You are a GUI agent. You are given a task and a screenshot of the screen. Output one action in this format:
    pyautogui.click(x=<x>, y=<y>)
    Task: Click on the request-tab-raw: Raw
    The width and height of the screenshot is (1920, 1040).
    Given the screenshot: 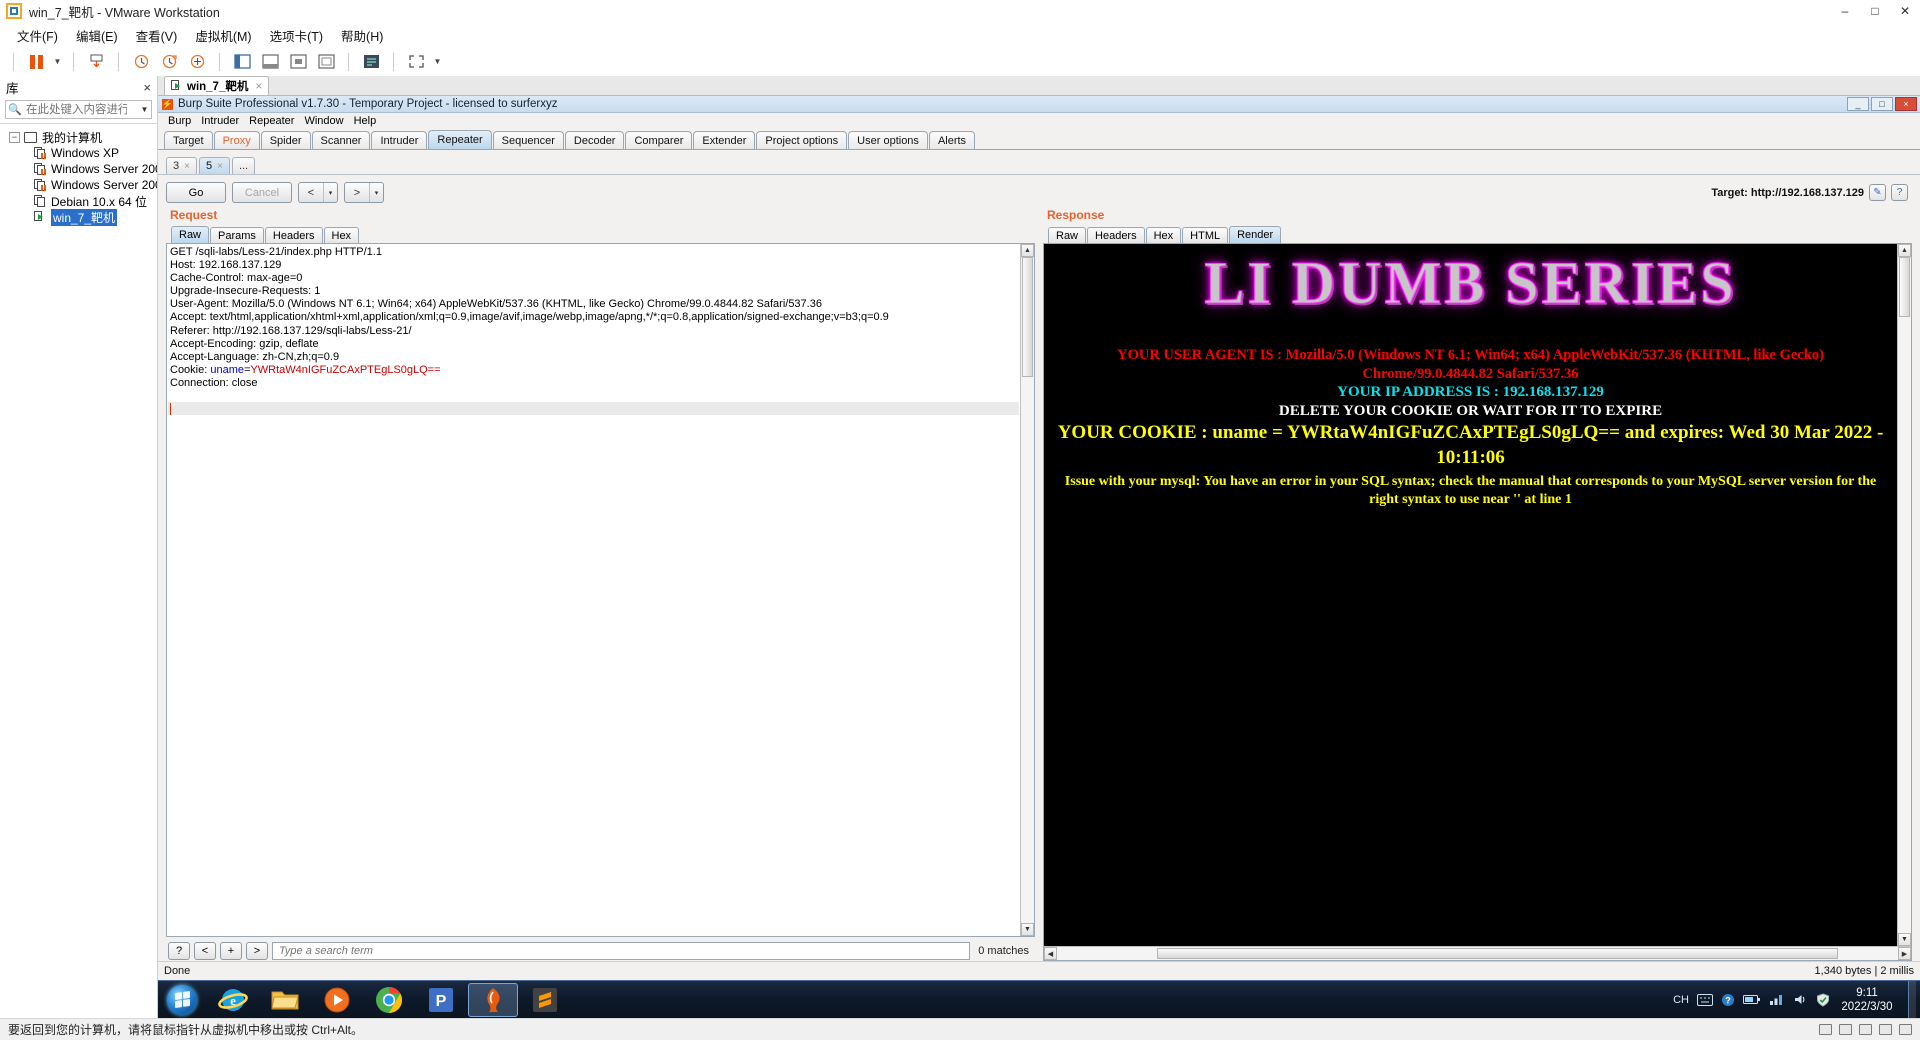 What is the action you would take?
    pyautogui.click(x=190, y=234)
    